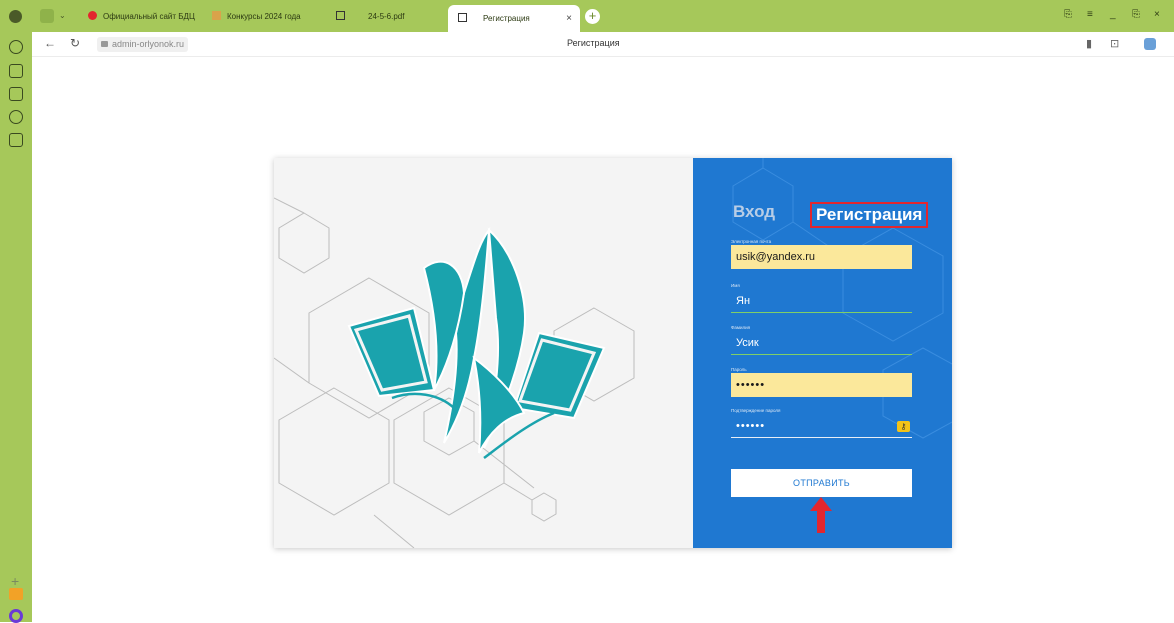  What do you see at coordinates (821, 426) in the screenshot?
I see `password-confirm-field` at bounding box center [821, 426].